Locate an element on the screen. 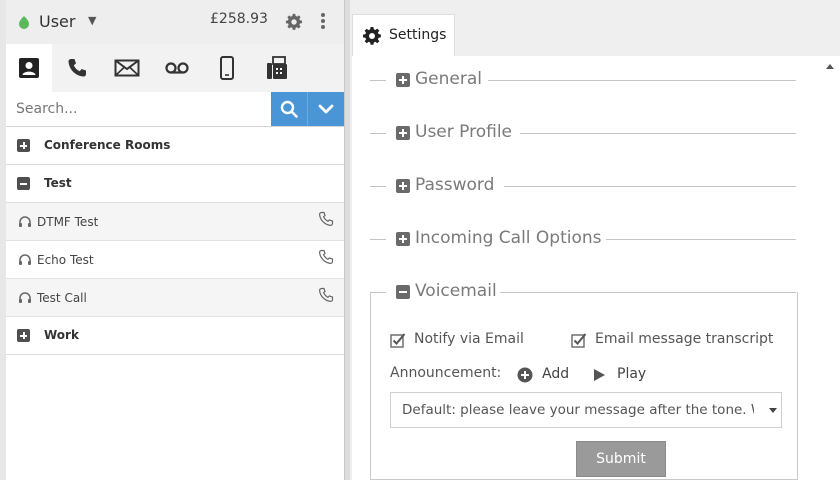  checkbox-label: Notify via Email is located at coordinates (469, 339).